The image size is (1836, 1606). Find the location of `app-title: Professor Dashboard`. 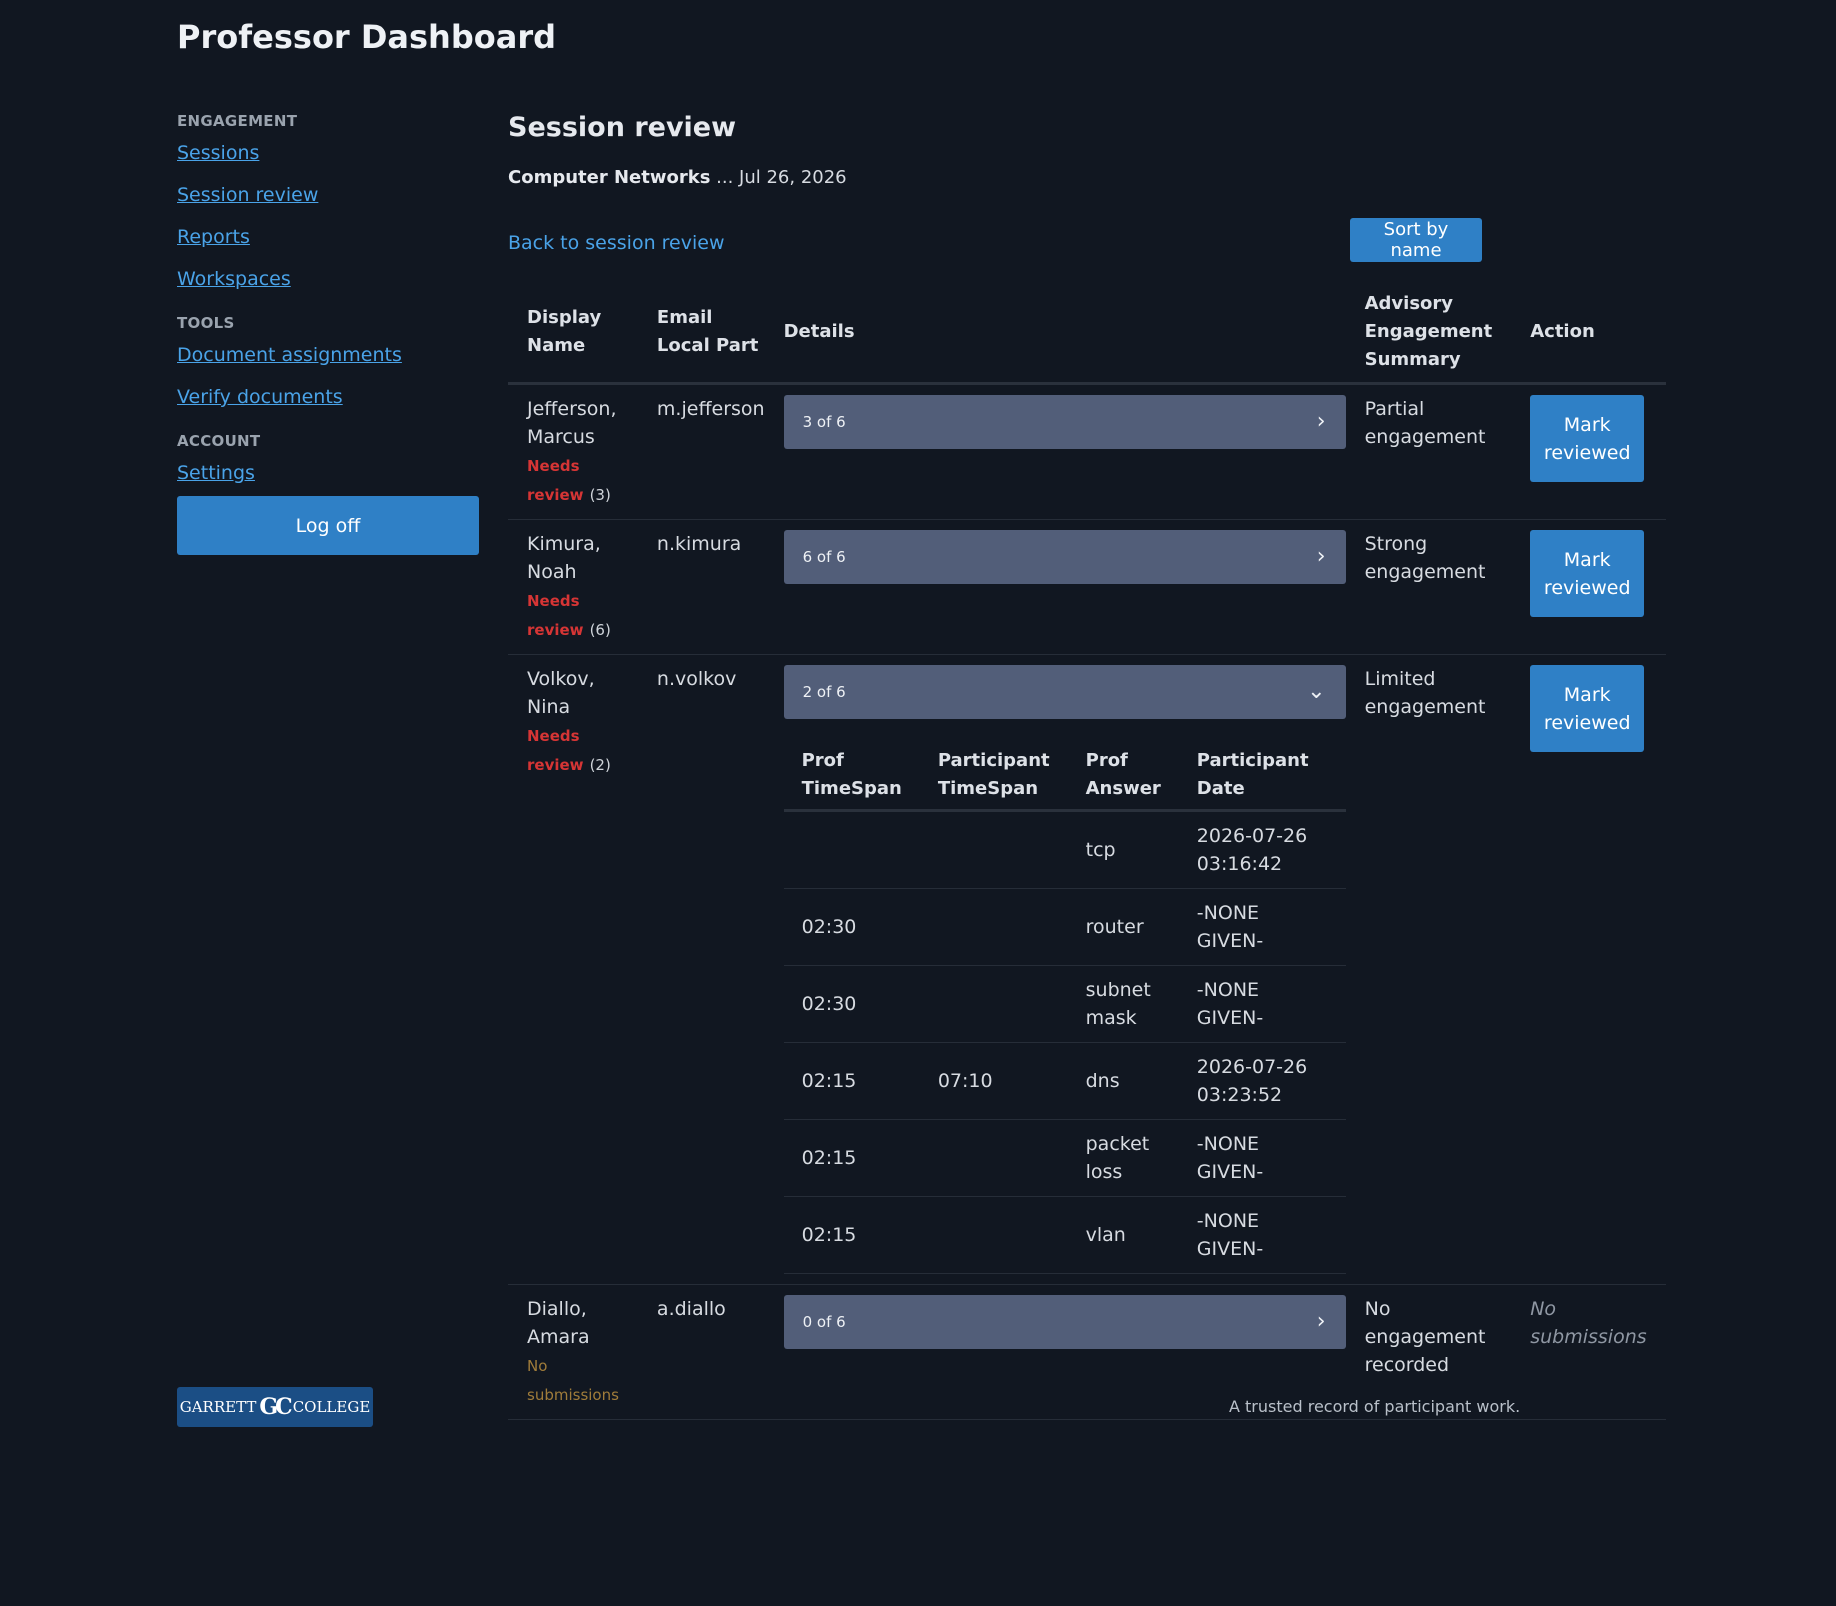

app-title: Professor Dashboard is located at coordinates (366, 37).